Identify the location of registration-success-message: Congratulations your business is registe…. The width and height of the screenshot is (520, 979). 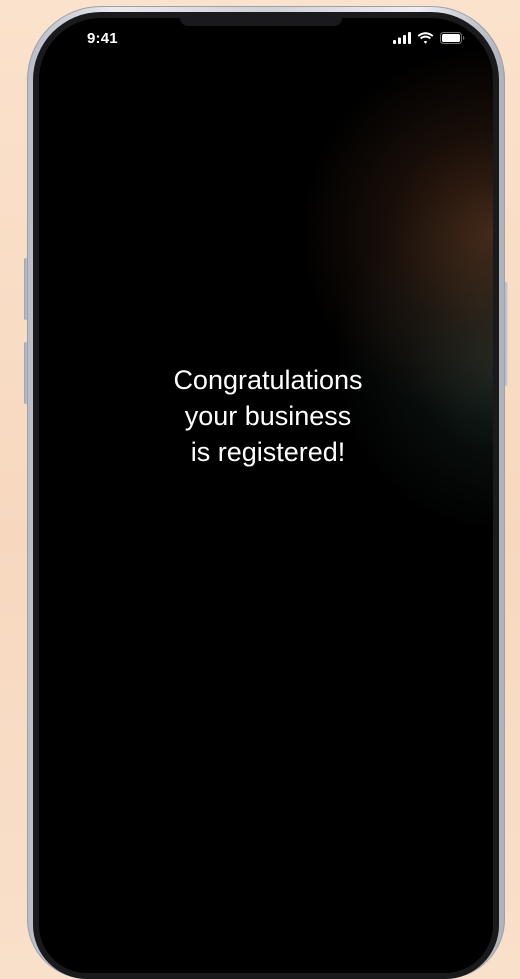
(268, 416).